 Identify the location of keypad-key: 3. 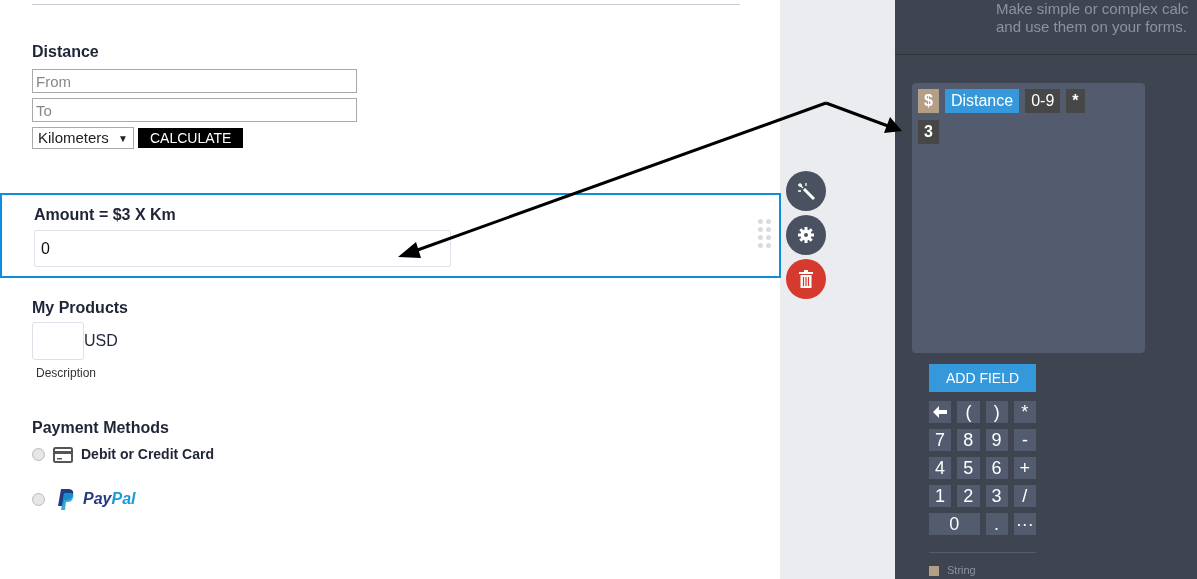
(996, 496).